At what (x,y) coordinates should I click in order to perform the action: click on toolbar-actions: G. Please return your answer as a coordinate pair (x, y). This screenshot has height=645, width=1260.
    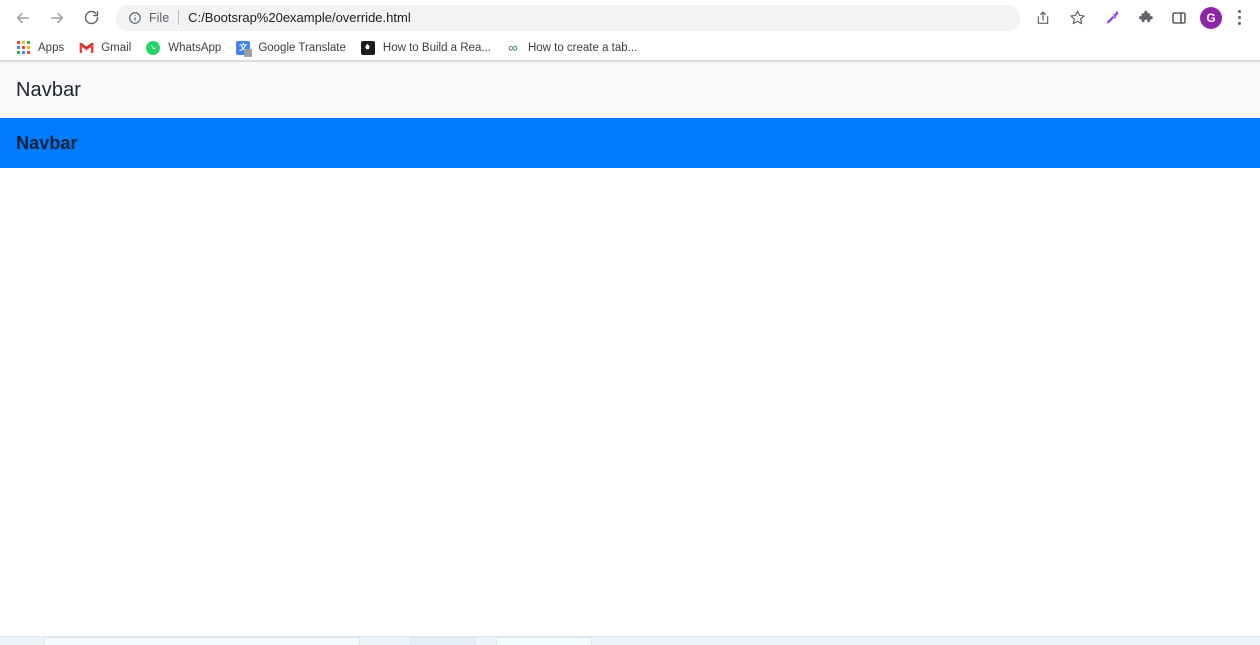
    Looking at the image, I should click on (1140, 18).